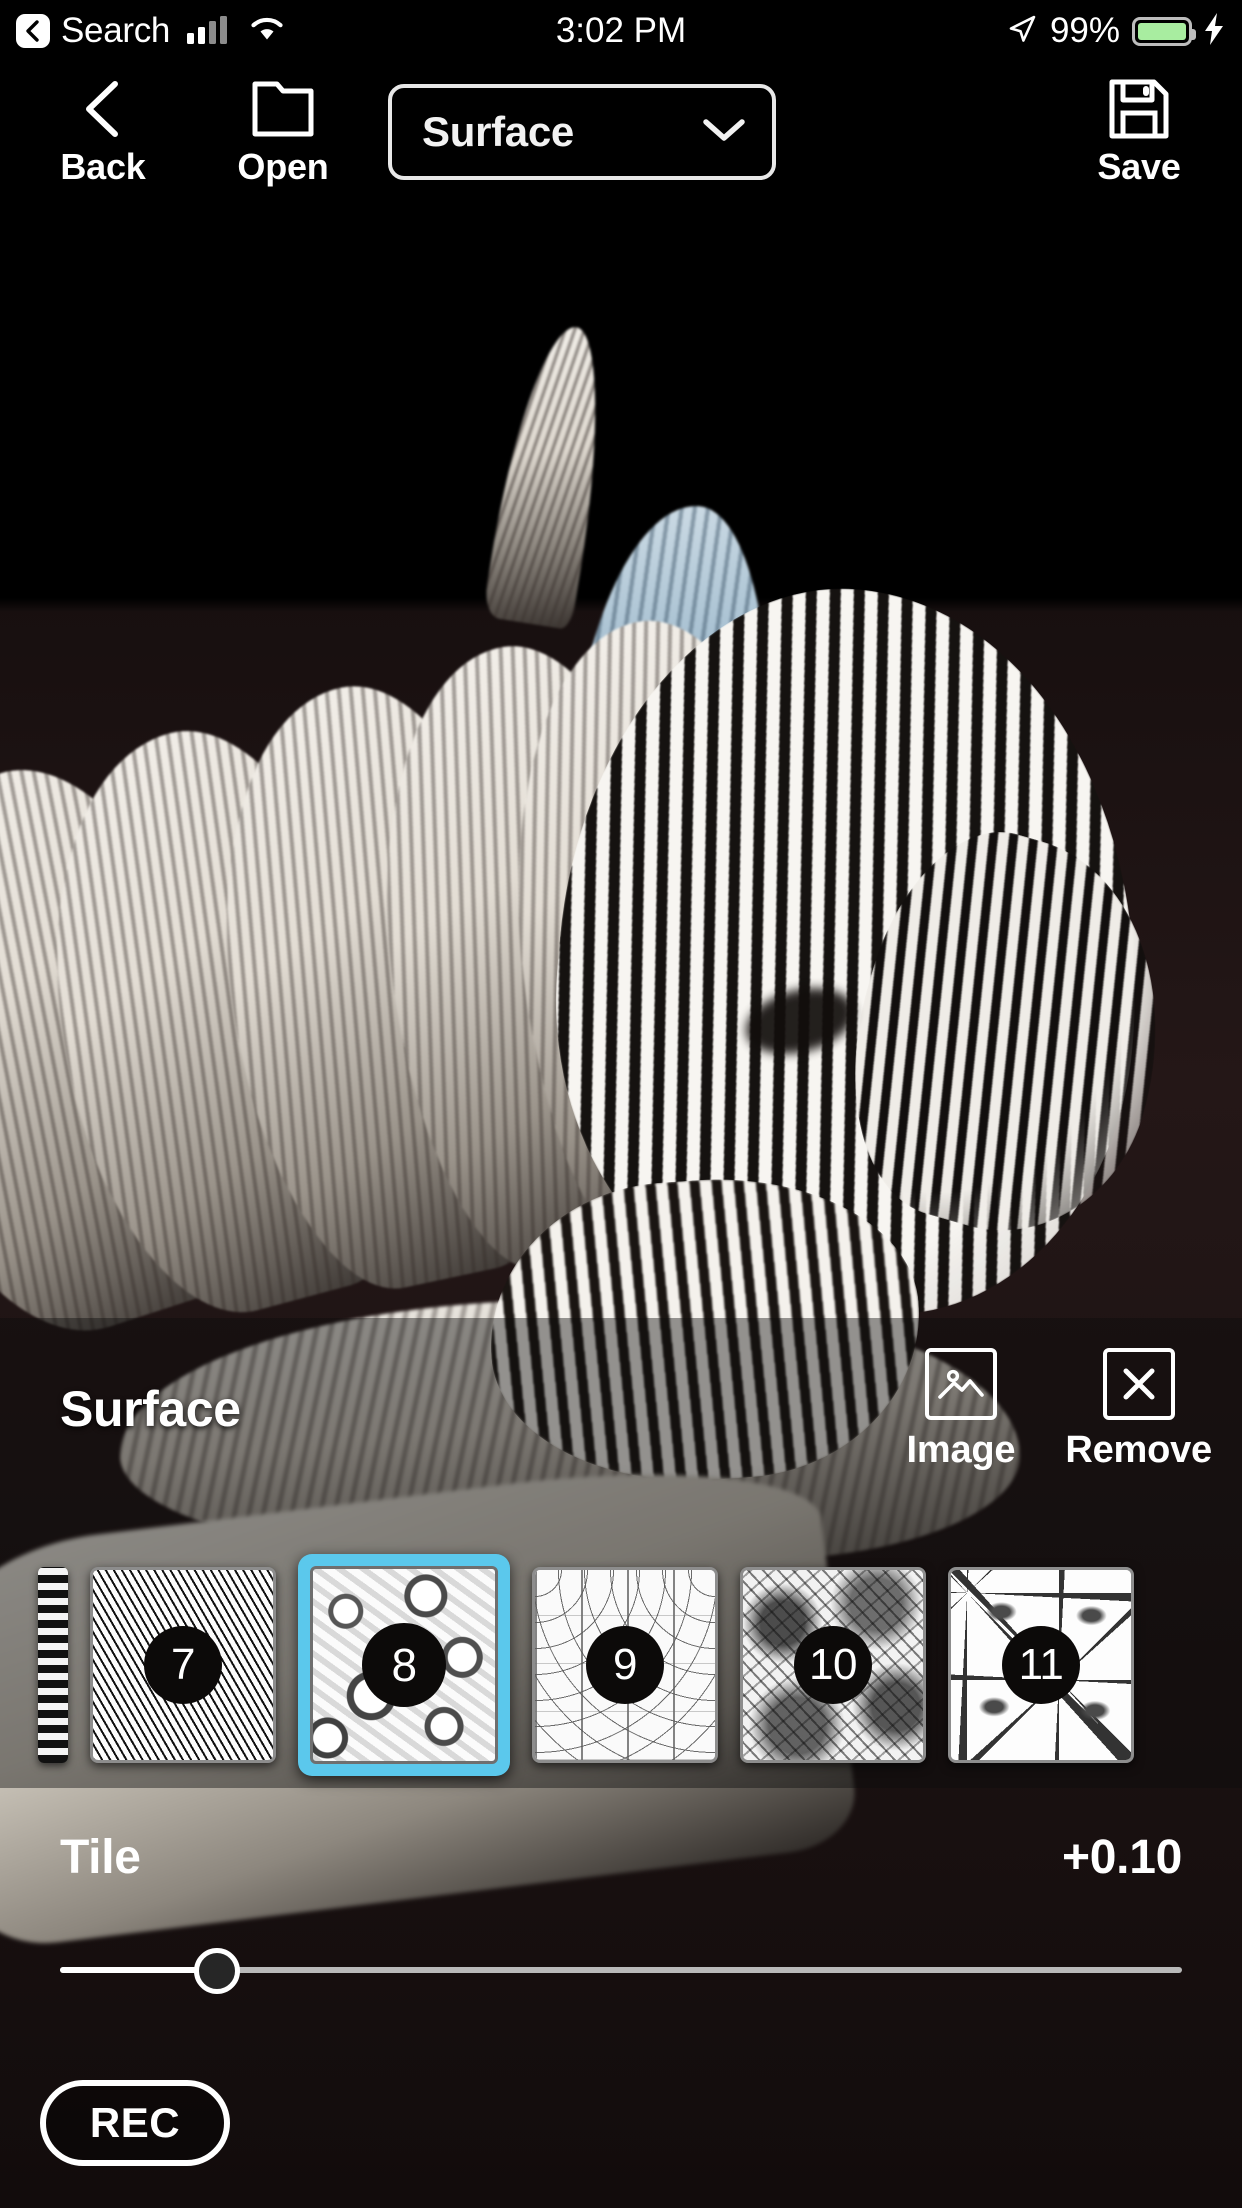  I want to click on floppy-disk-icon, so click(1139, 109).